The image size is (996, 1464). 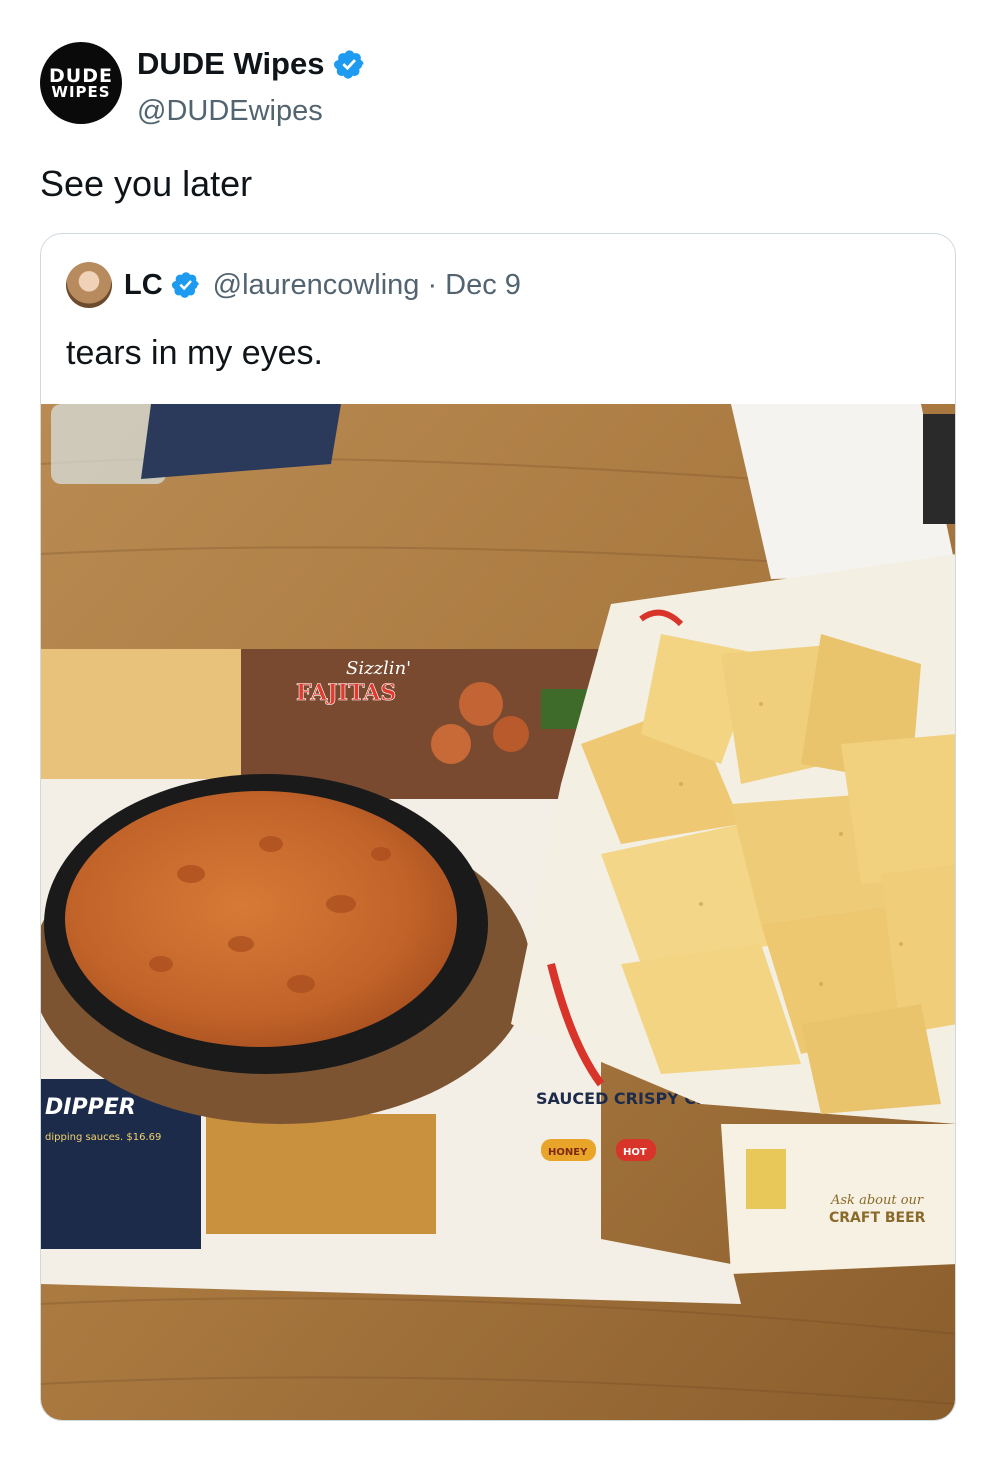 What do you see at coordinates (89, 285) in the screenshot?
I see `quoted-author-avatar` at bounding box center [89, 285].